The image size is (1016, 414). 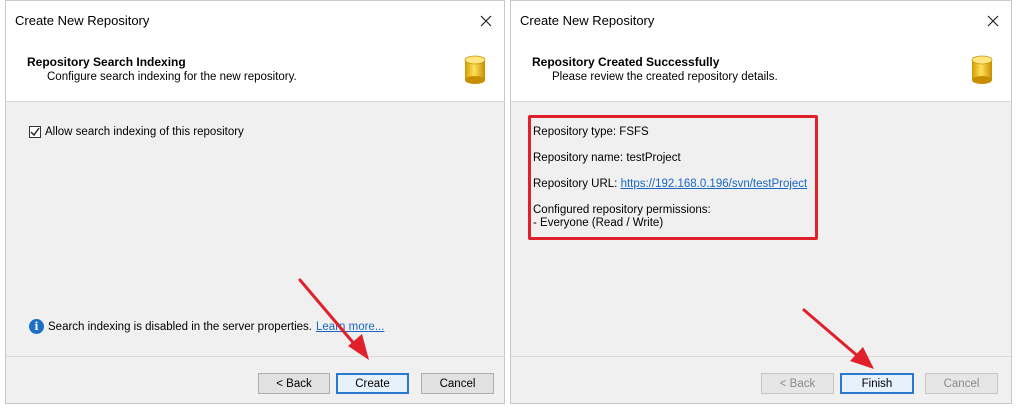 What do you see at coordinates (255, 380) in the screenshot?
I see `wizard-footer: < Back Create Cancel` at bounding box center [255, 380].